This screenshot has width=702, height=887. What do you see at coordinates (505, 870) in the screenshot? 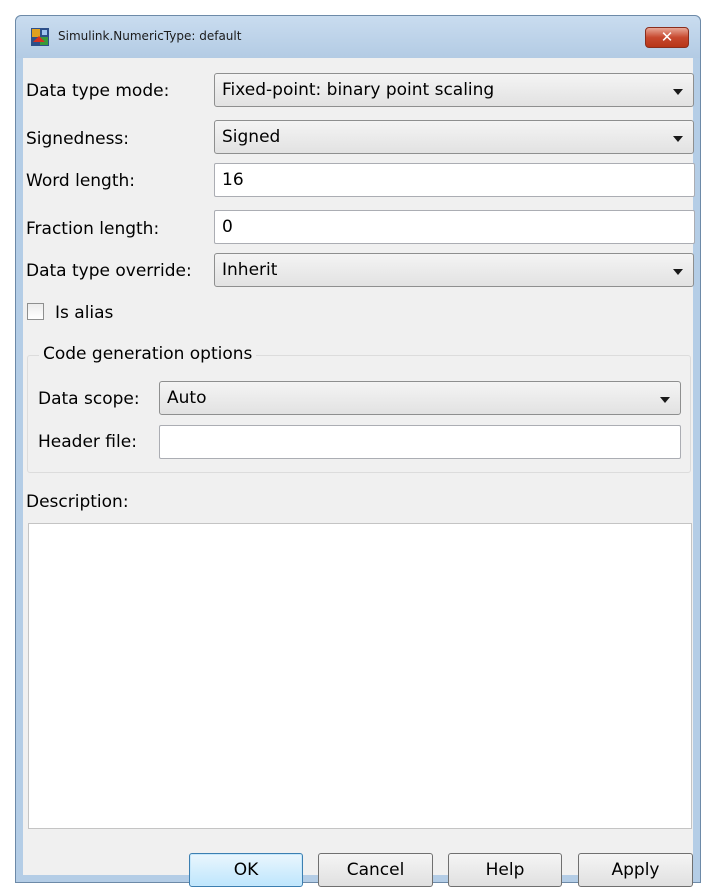
I see `help-button: Help` at bounding box center [505, 870].